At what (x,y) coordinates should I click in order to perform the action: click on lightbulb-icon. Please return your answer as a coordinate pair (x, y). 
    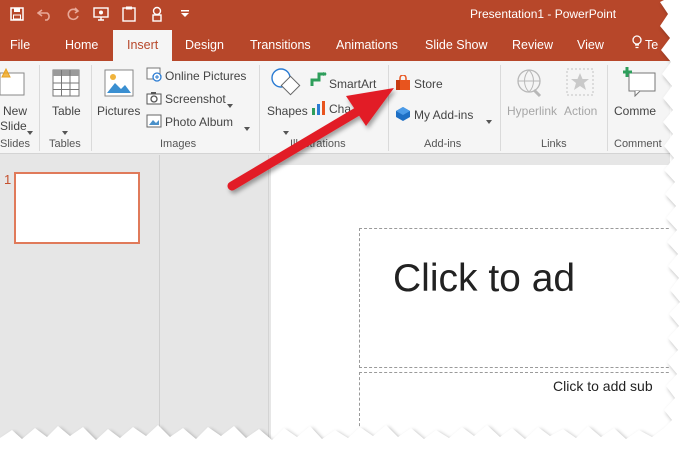
    Looking at the image, I should click on (637, 45).